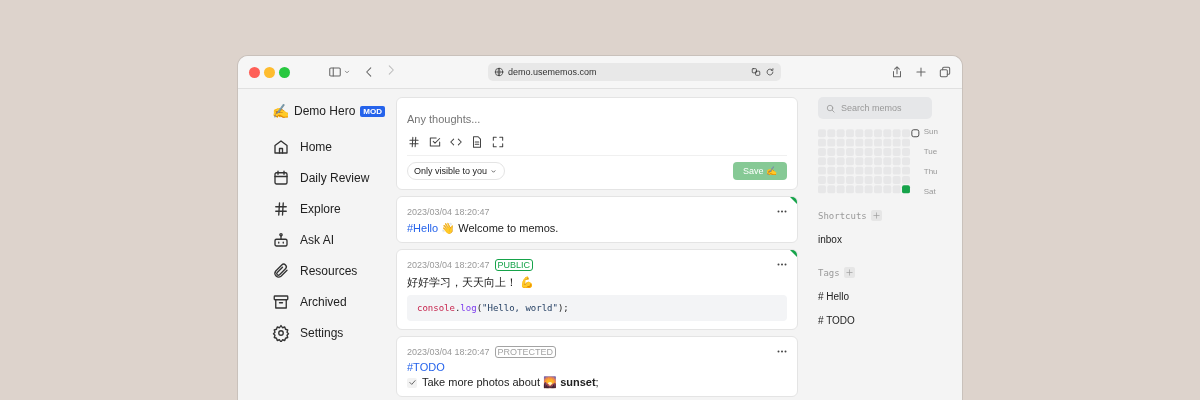  What do you see at coordinates (897, 72) in the screenshot?
I see `share-icon` at bounding box center [897, 72].